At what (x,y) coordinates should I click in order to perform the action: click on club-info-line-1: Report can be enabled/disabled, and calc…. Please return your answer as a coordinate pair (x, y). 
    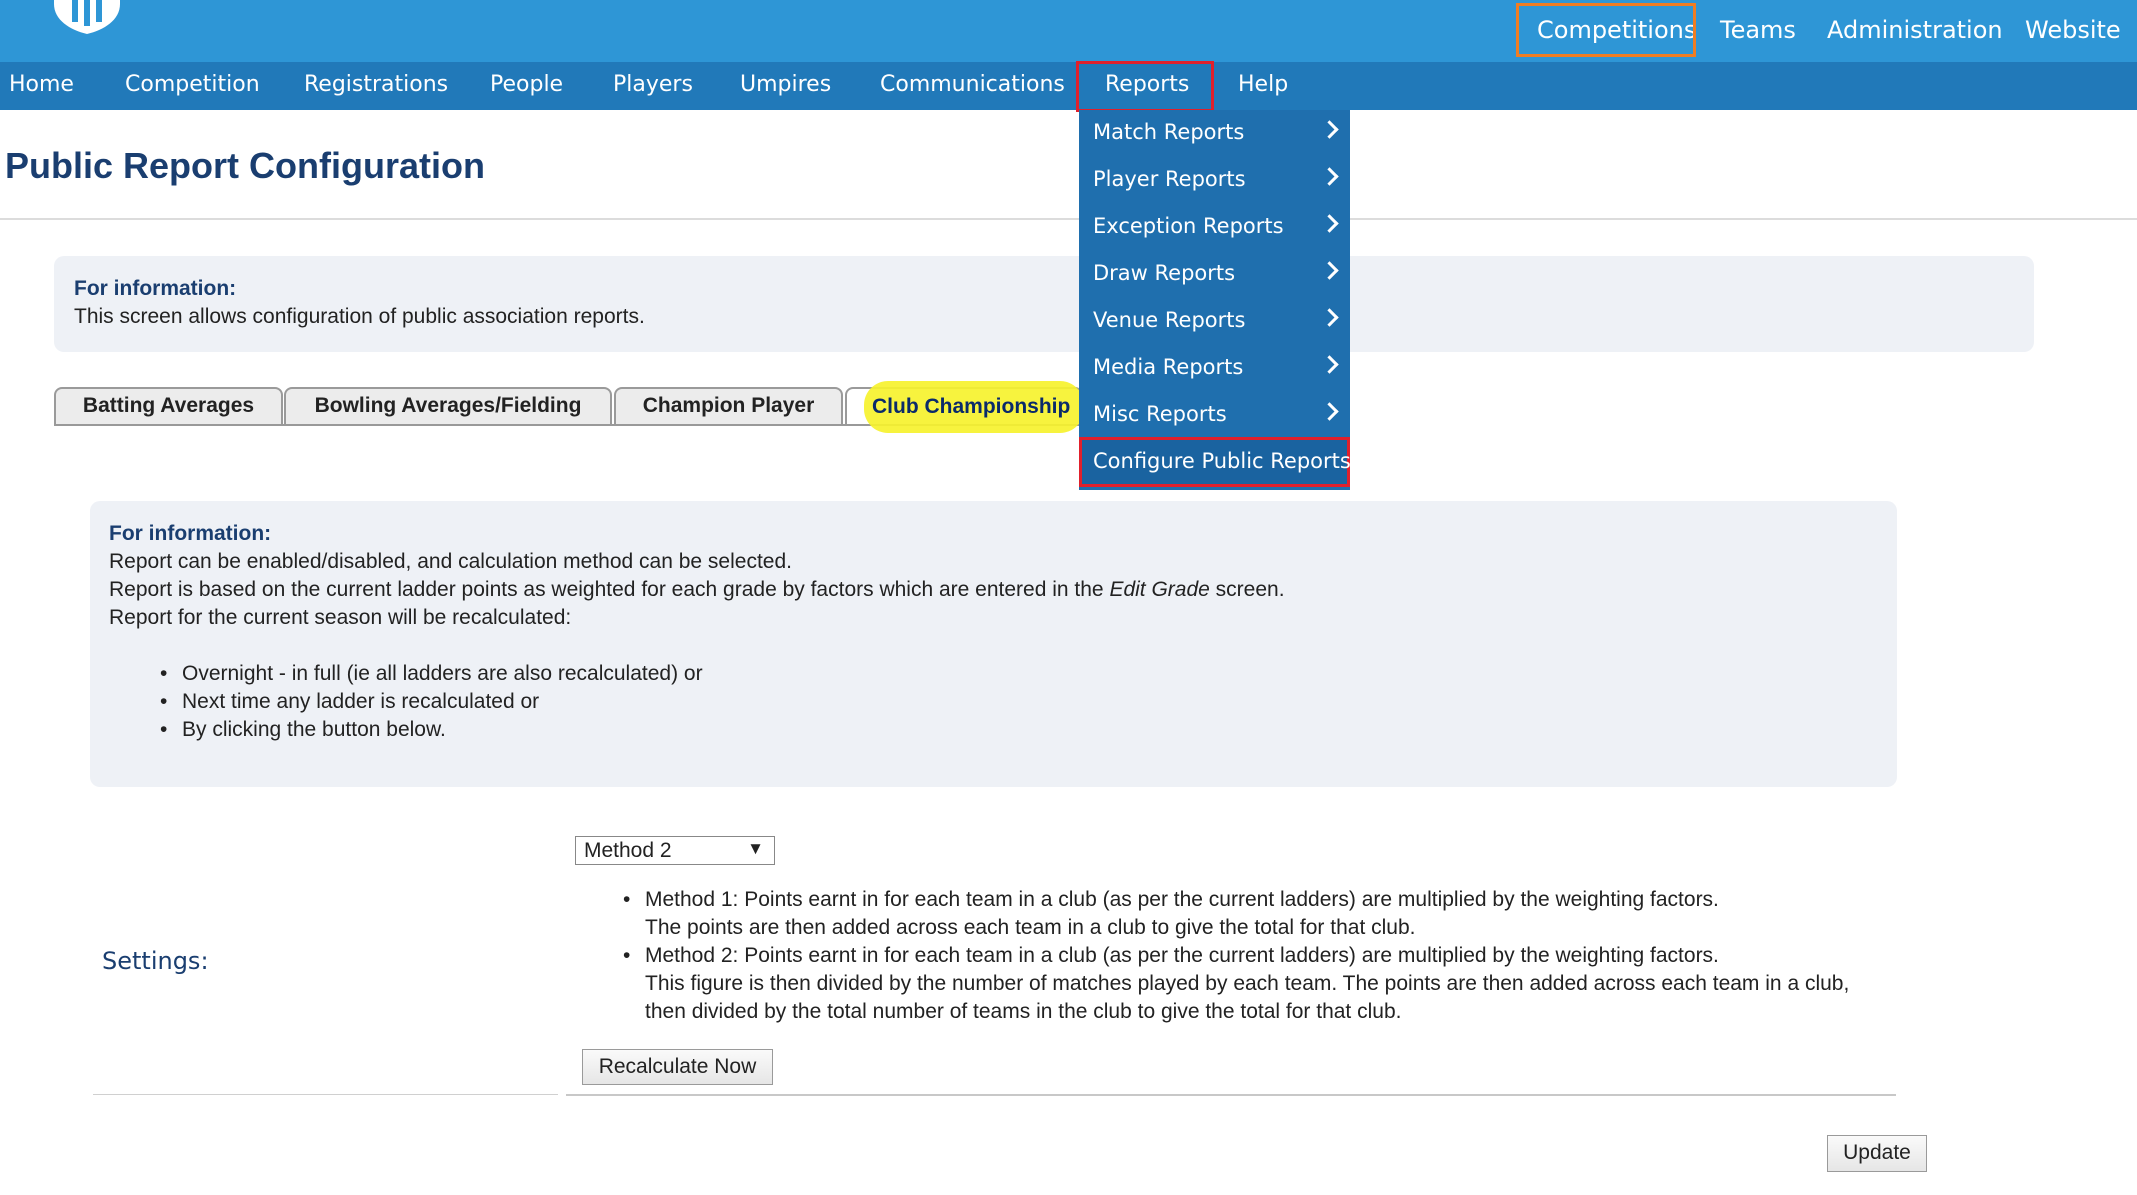
    Looking at the image, I should click on (450, 561).